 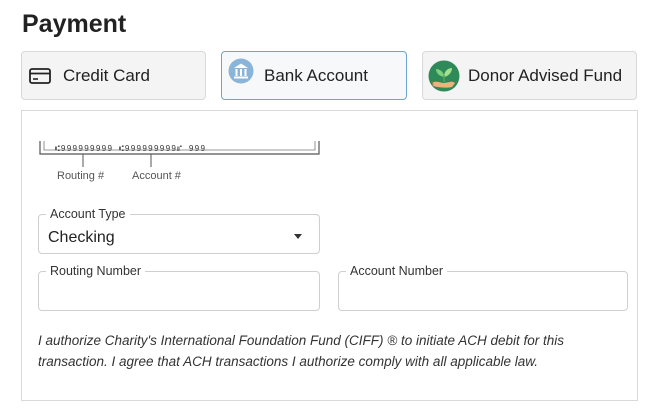 I want to click on page-title: Payment, so click(x=74, y=24).